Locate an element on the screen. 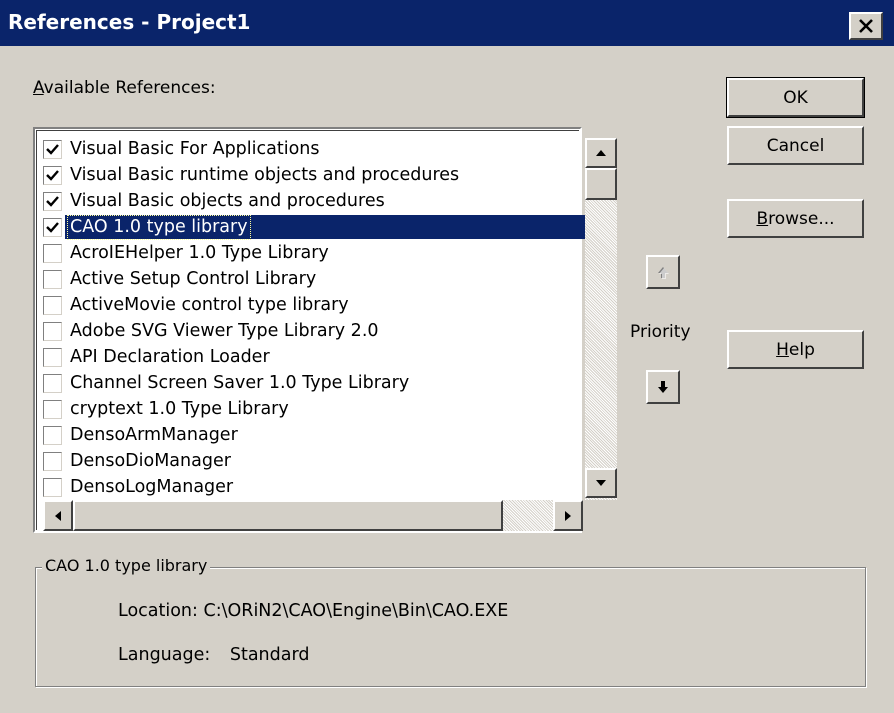 The image size is (894, 713). language-label: Language: is located at coordinates (164, 655).